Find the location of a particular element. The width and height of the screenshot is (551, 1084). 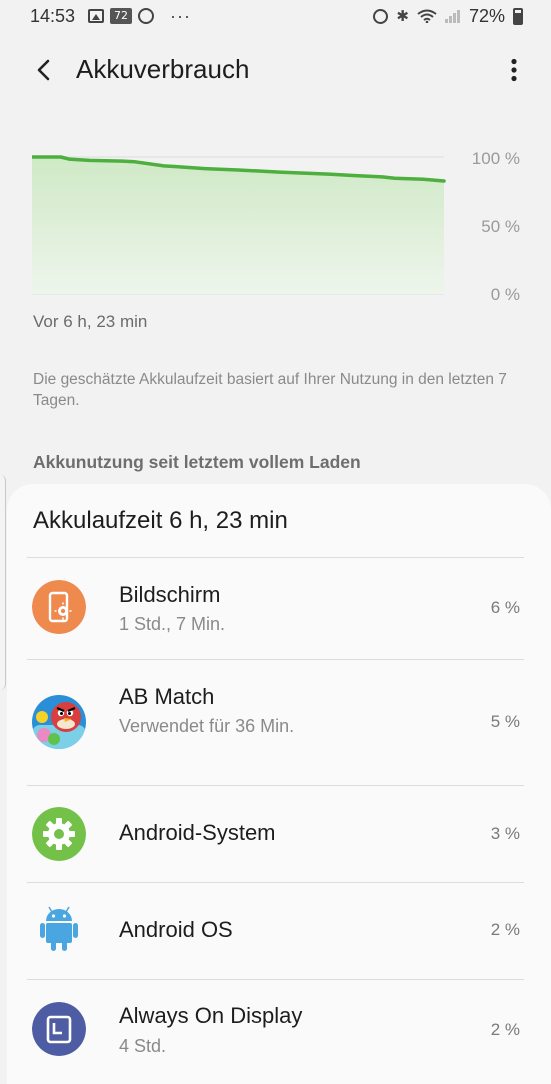

item-name: Bildschirm is located at coordinates (170, 594).